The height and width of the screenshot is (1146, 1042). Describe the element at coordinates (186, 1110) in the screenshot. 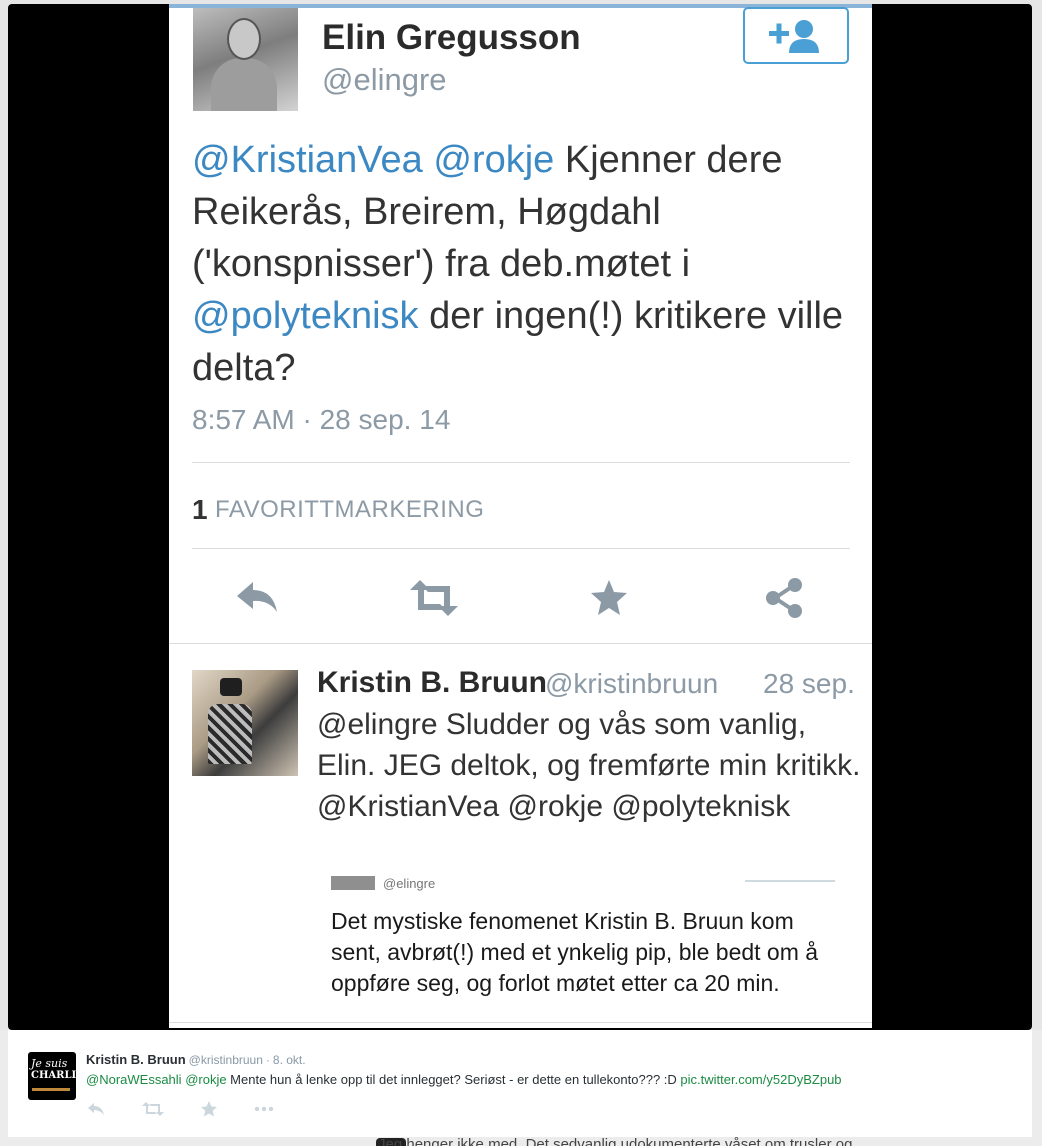

I see `tweet-actions` at that location.